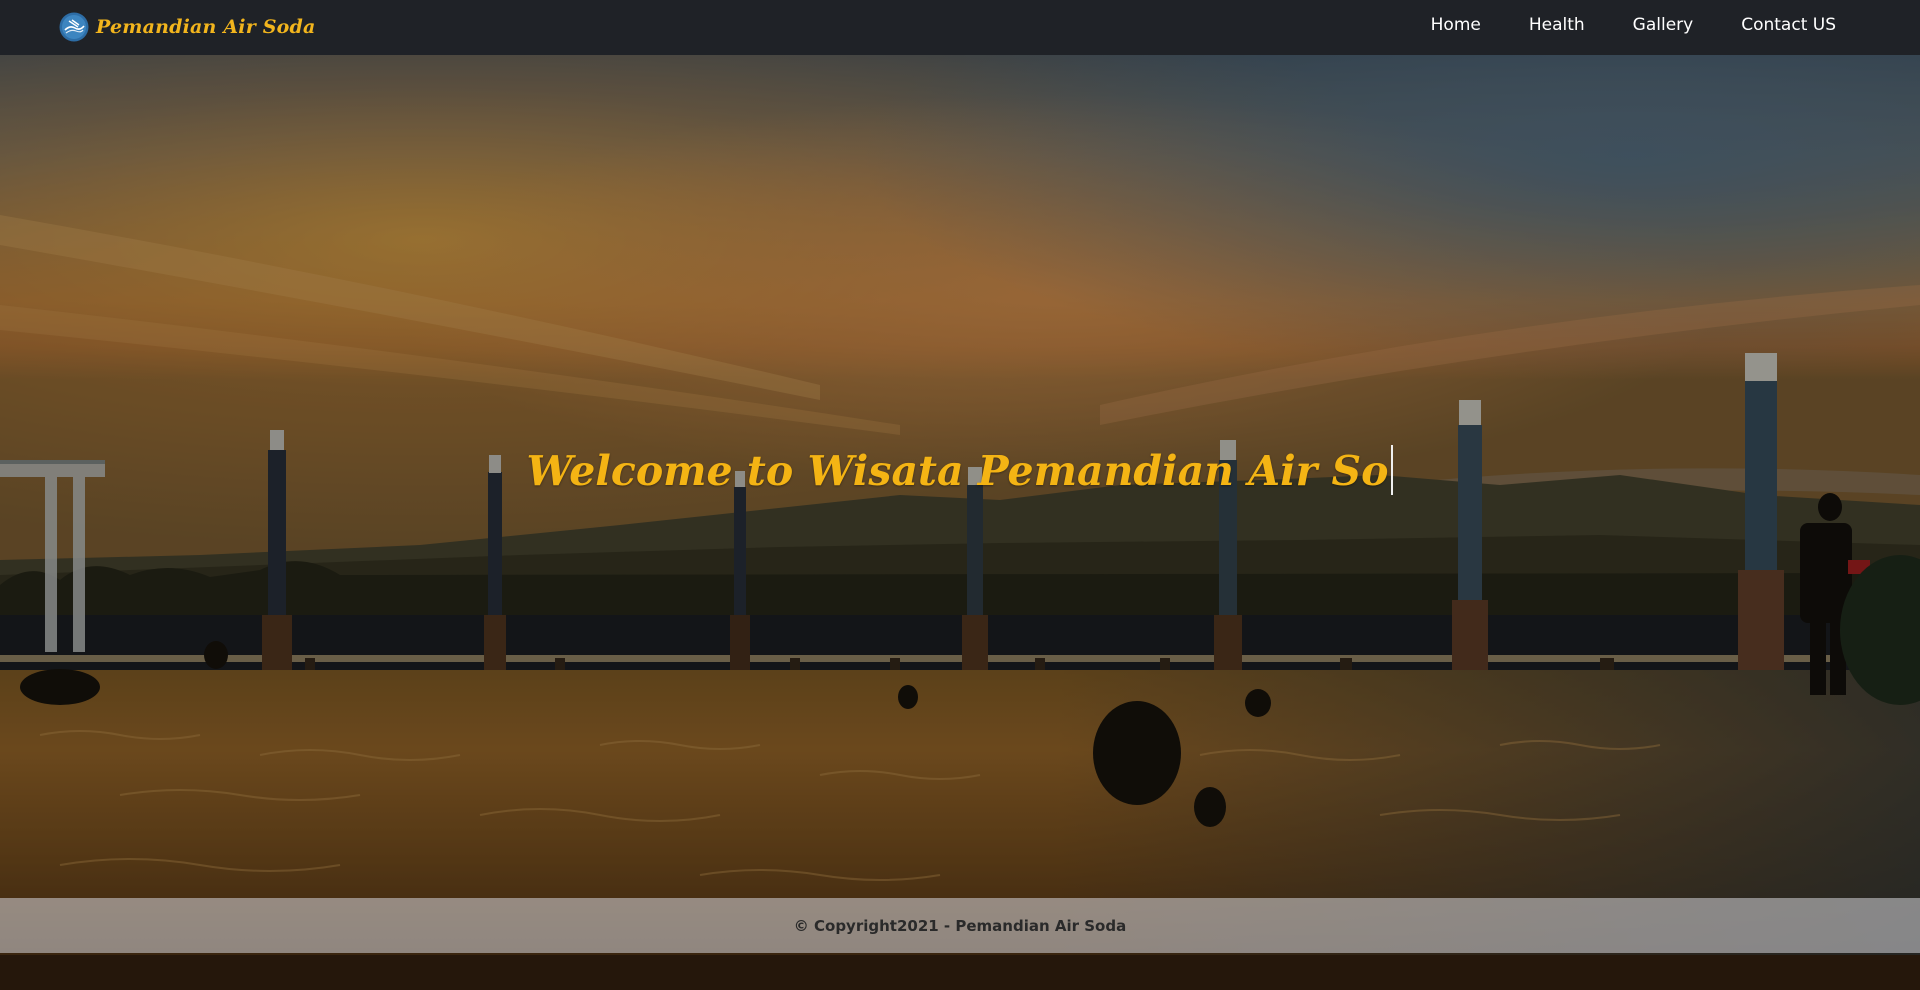 Image resolution: width=1920 pixels, height=990 pixels. Describe the element at coordinates (1392, 470) in the screenshot. I see `typing-caret` at that location.